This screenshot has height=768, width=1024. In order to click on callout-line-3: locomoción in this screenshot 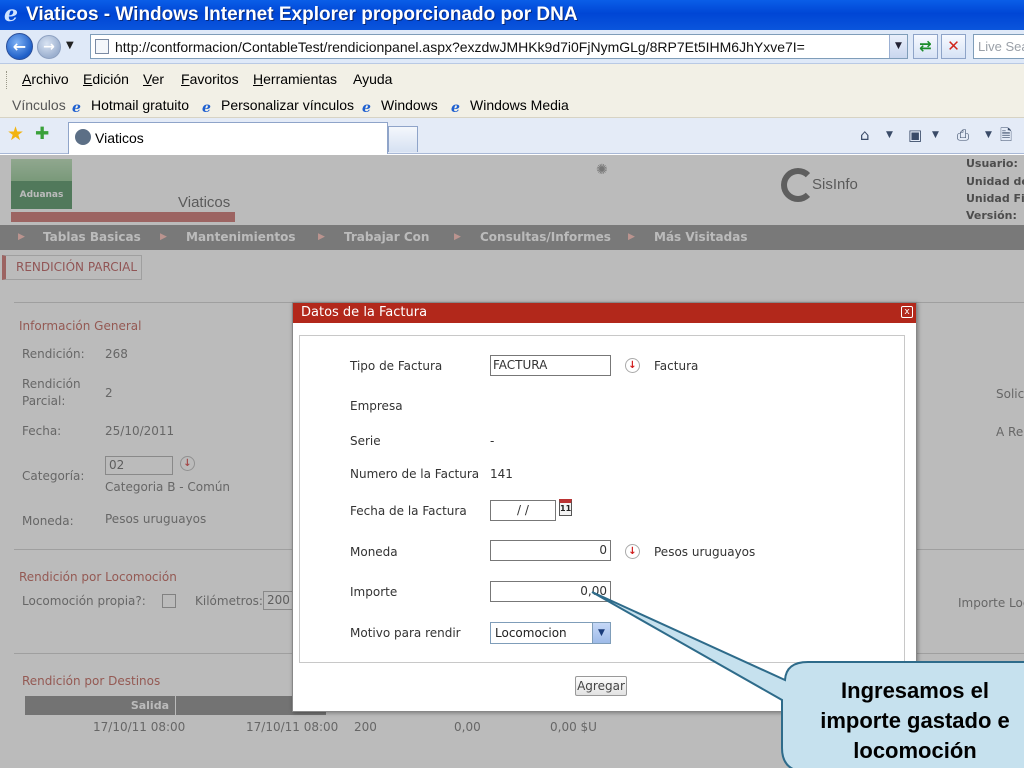, I will do `click(915, 750)`.